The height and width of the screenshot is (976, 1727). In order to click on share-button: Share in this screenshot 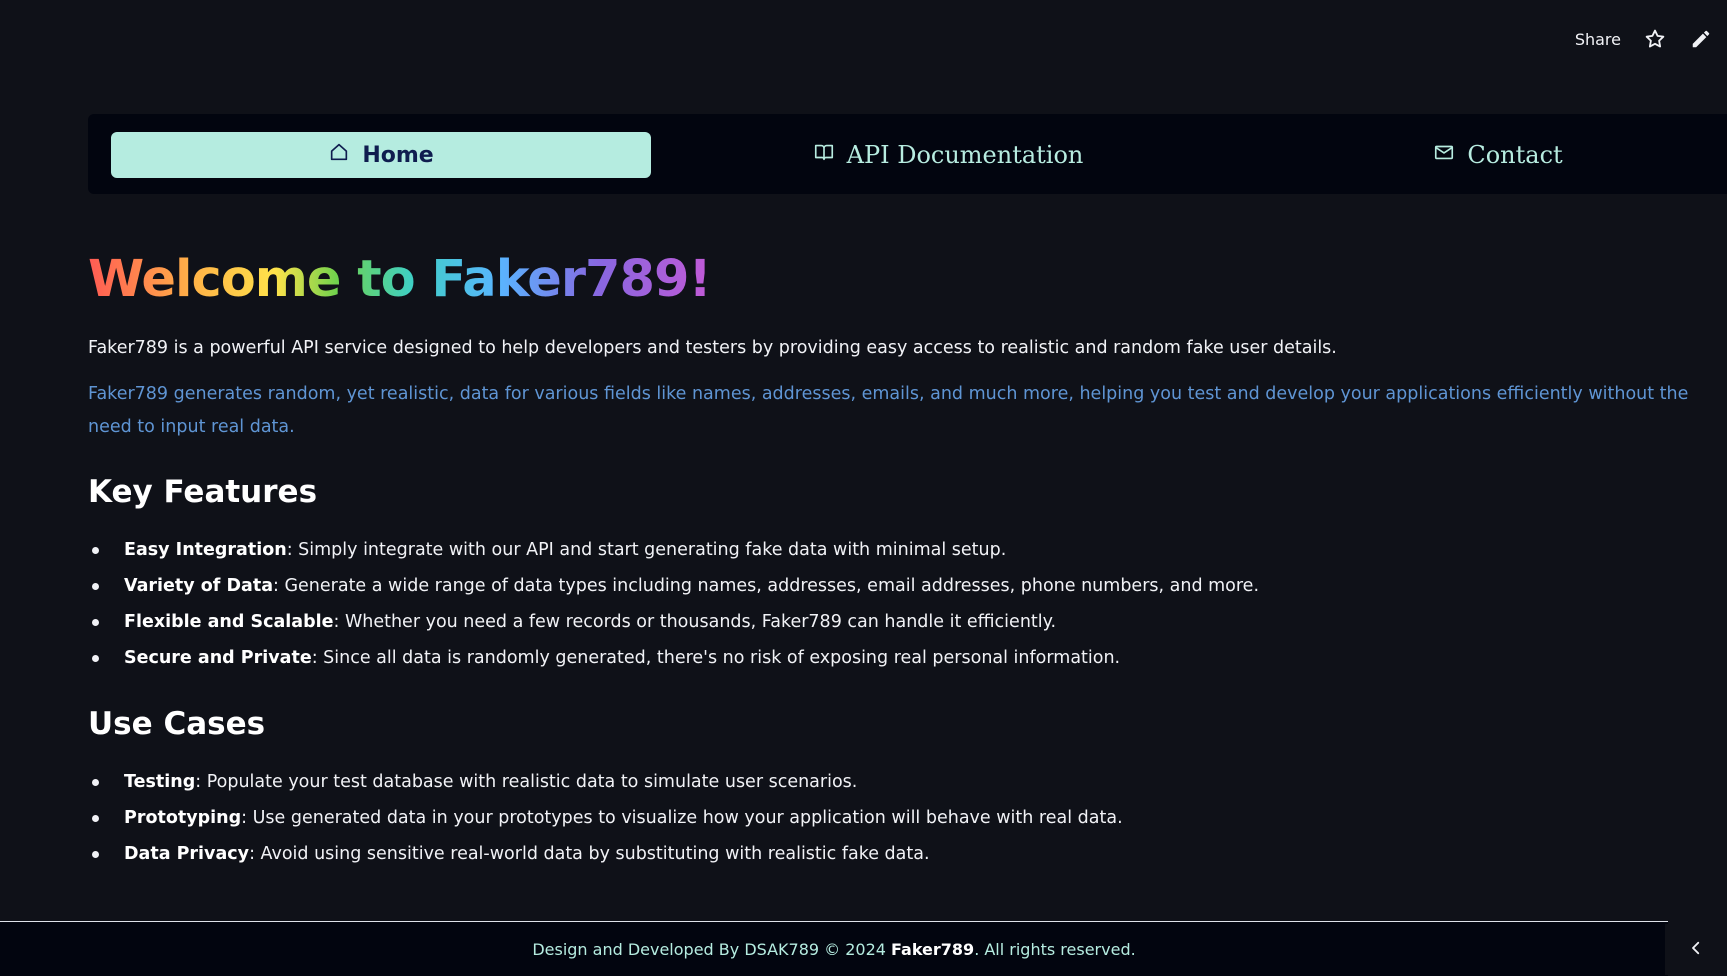, I will do `click(1598, 39)`.